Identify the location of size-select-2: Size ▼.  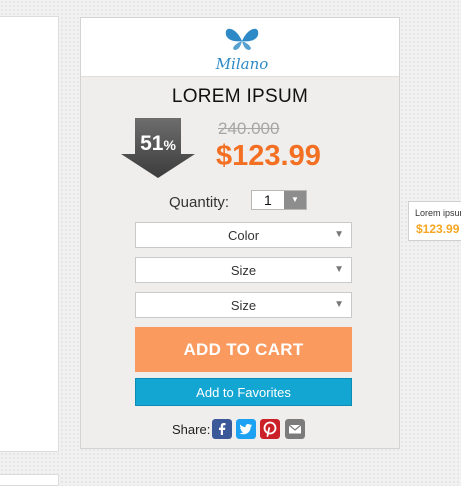
(243, 305).